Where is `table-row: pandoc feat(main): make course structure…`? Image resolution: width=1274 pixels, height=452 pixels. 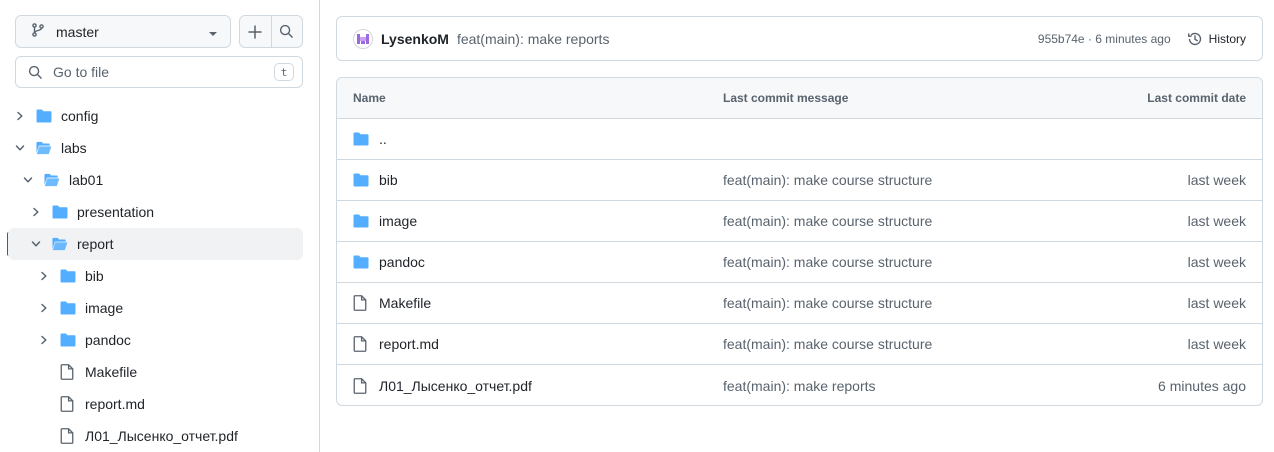 table-row: pandoc feat(main): make course structure… is located at coordinates (799, 262).